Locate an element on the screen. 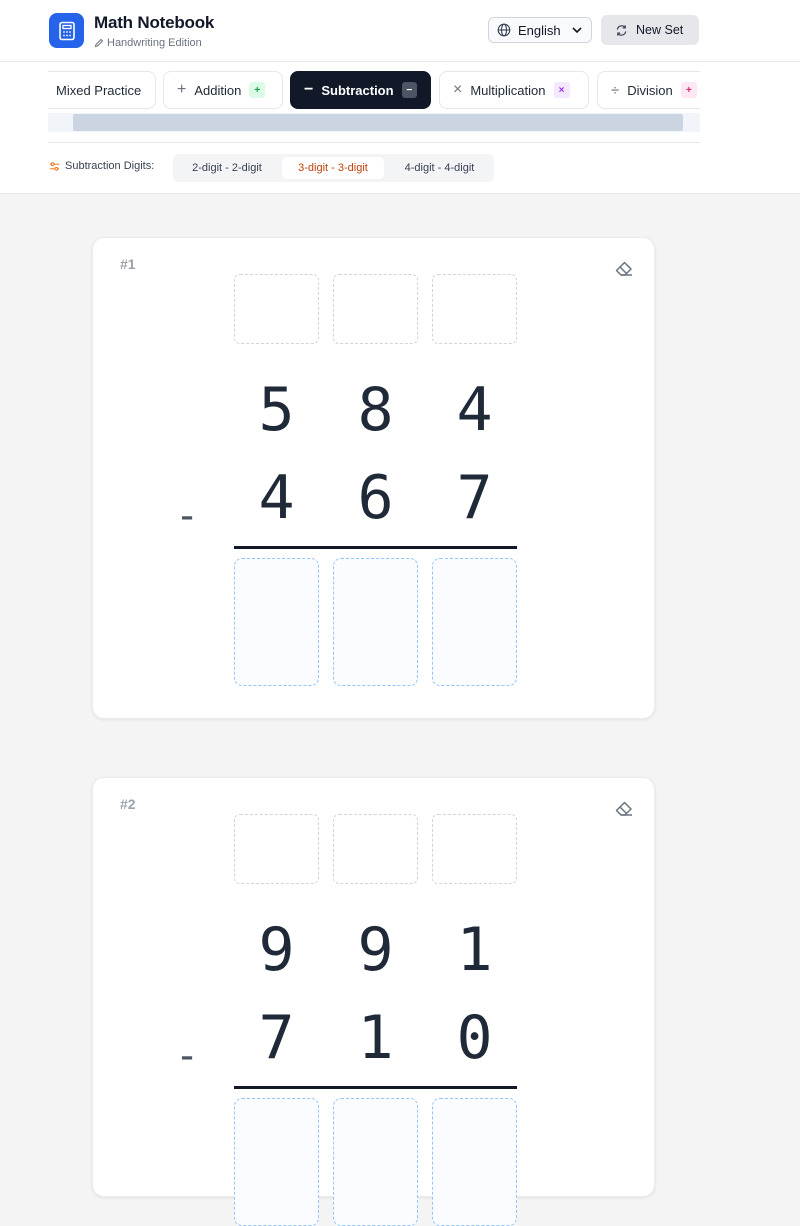 Image resolution: width=800 pixels, height=1226 pixels. new-set-button: New Set is located at coordinates (650, 30).